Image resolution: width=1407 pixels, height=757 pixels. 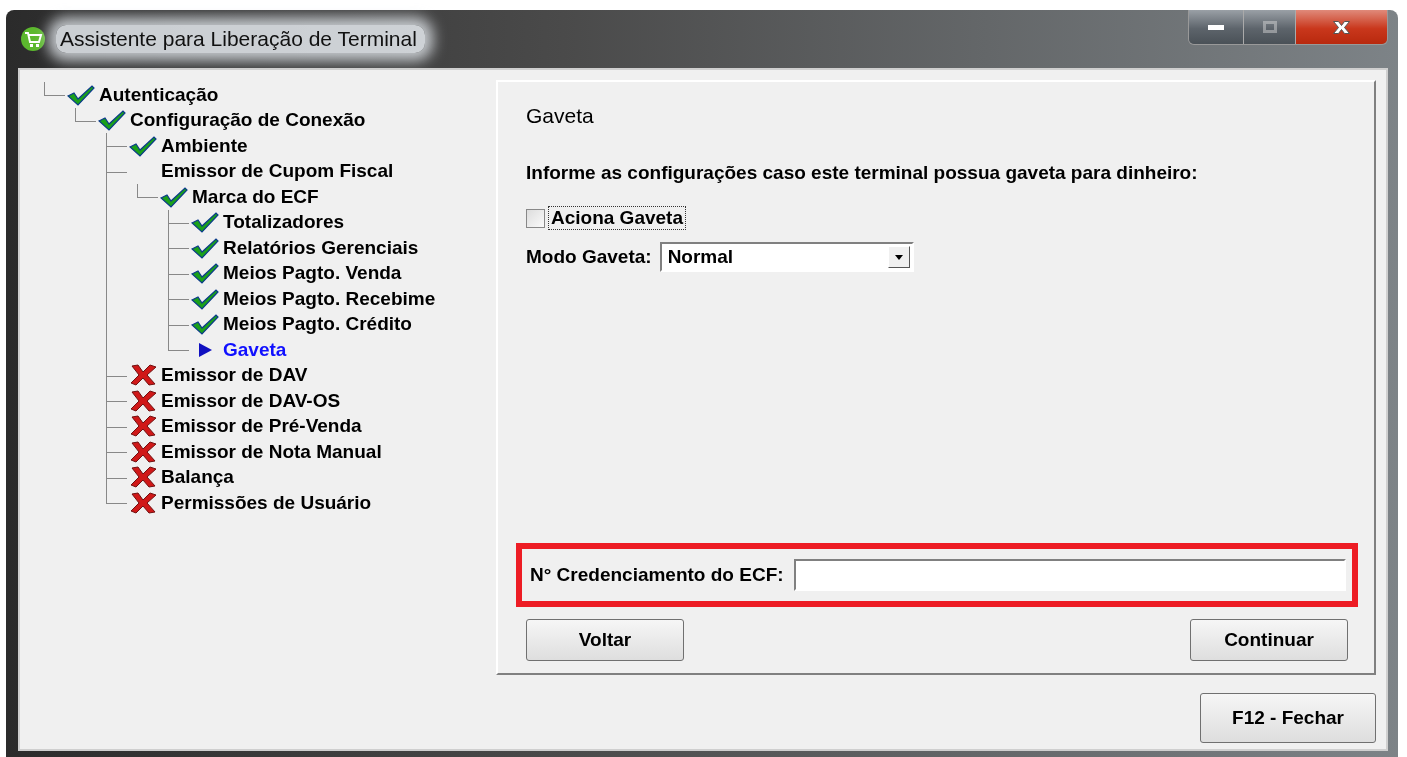 I want to click on tree-item: Ambiente, so click(x=204, y=145).